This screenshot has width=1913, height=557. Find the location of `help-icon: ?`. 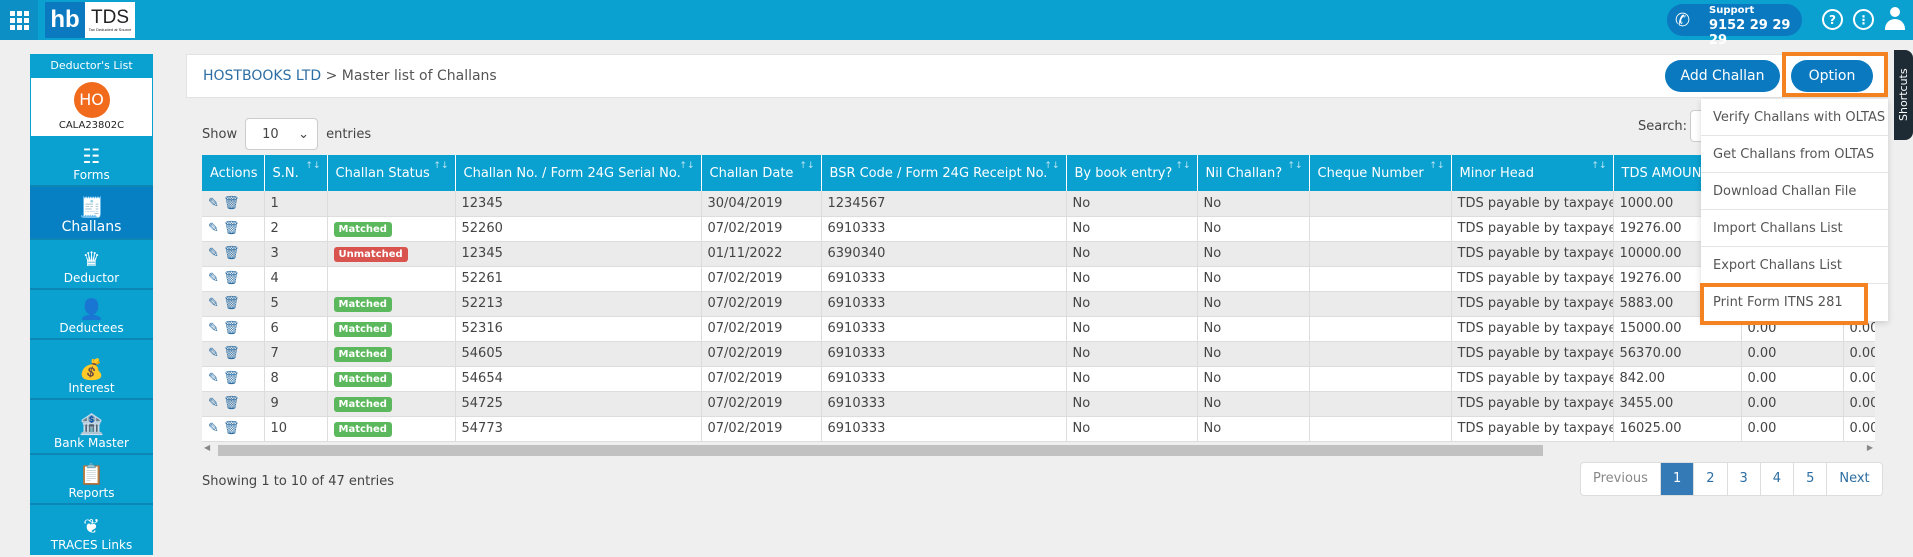

help-icon: ? is located at coordinates (1832, 19).